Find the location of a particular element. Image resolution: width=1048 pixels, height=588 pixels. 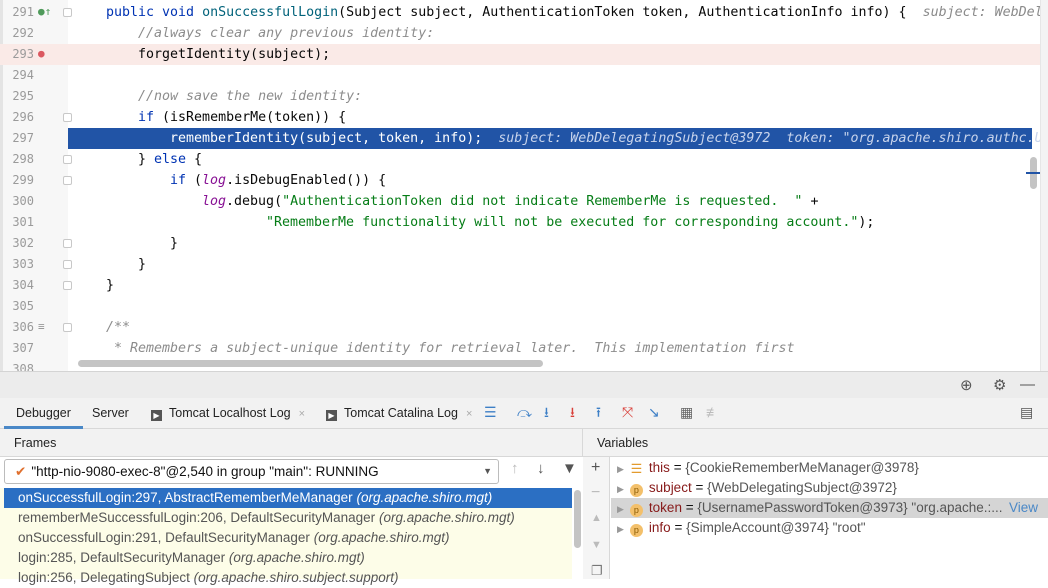

code-token: + is located at coordinates (810, 201).